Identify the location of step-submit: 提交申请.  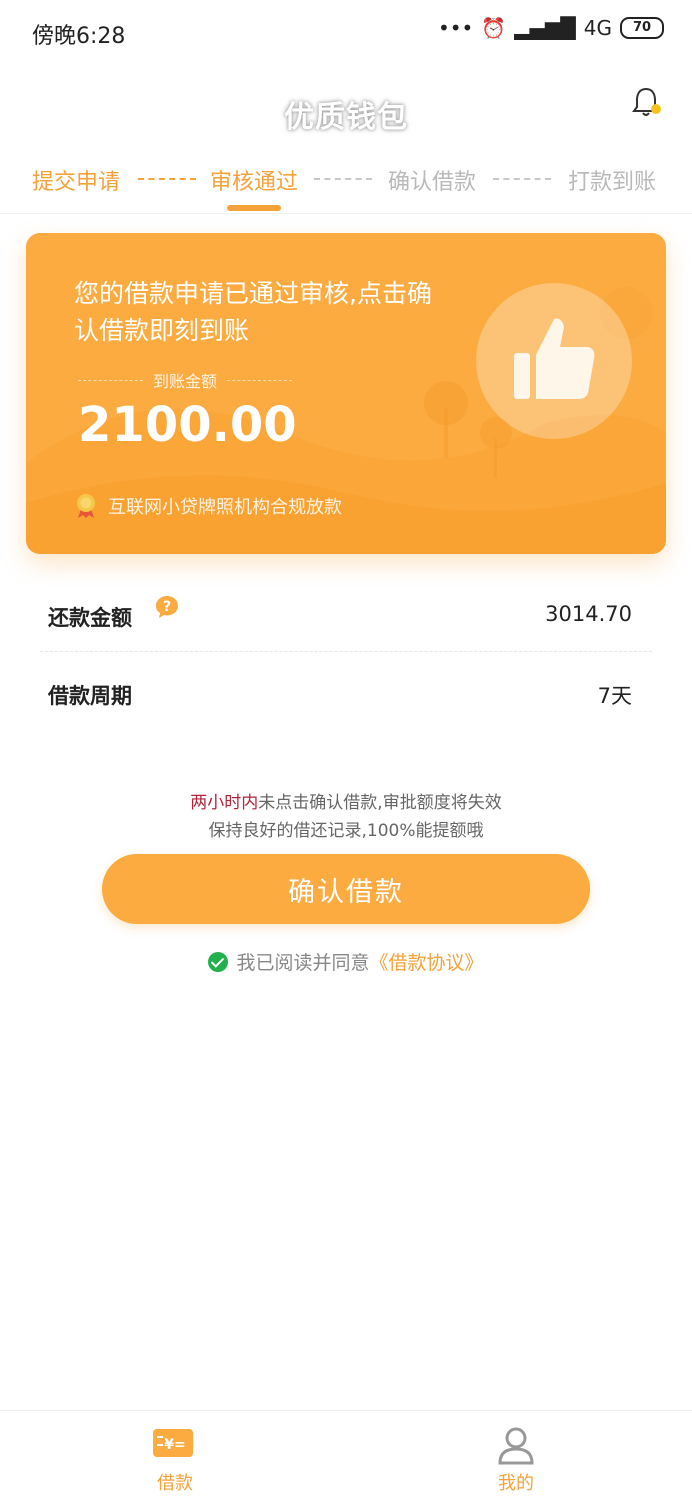
(76, 182).